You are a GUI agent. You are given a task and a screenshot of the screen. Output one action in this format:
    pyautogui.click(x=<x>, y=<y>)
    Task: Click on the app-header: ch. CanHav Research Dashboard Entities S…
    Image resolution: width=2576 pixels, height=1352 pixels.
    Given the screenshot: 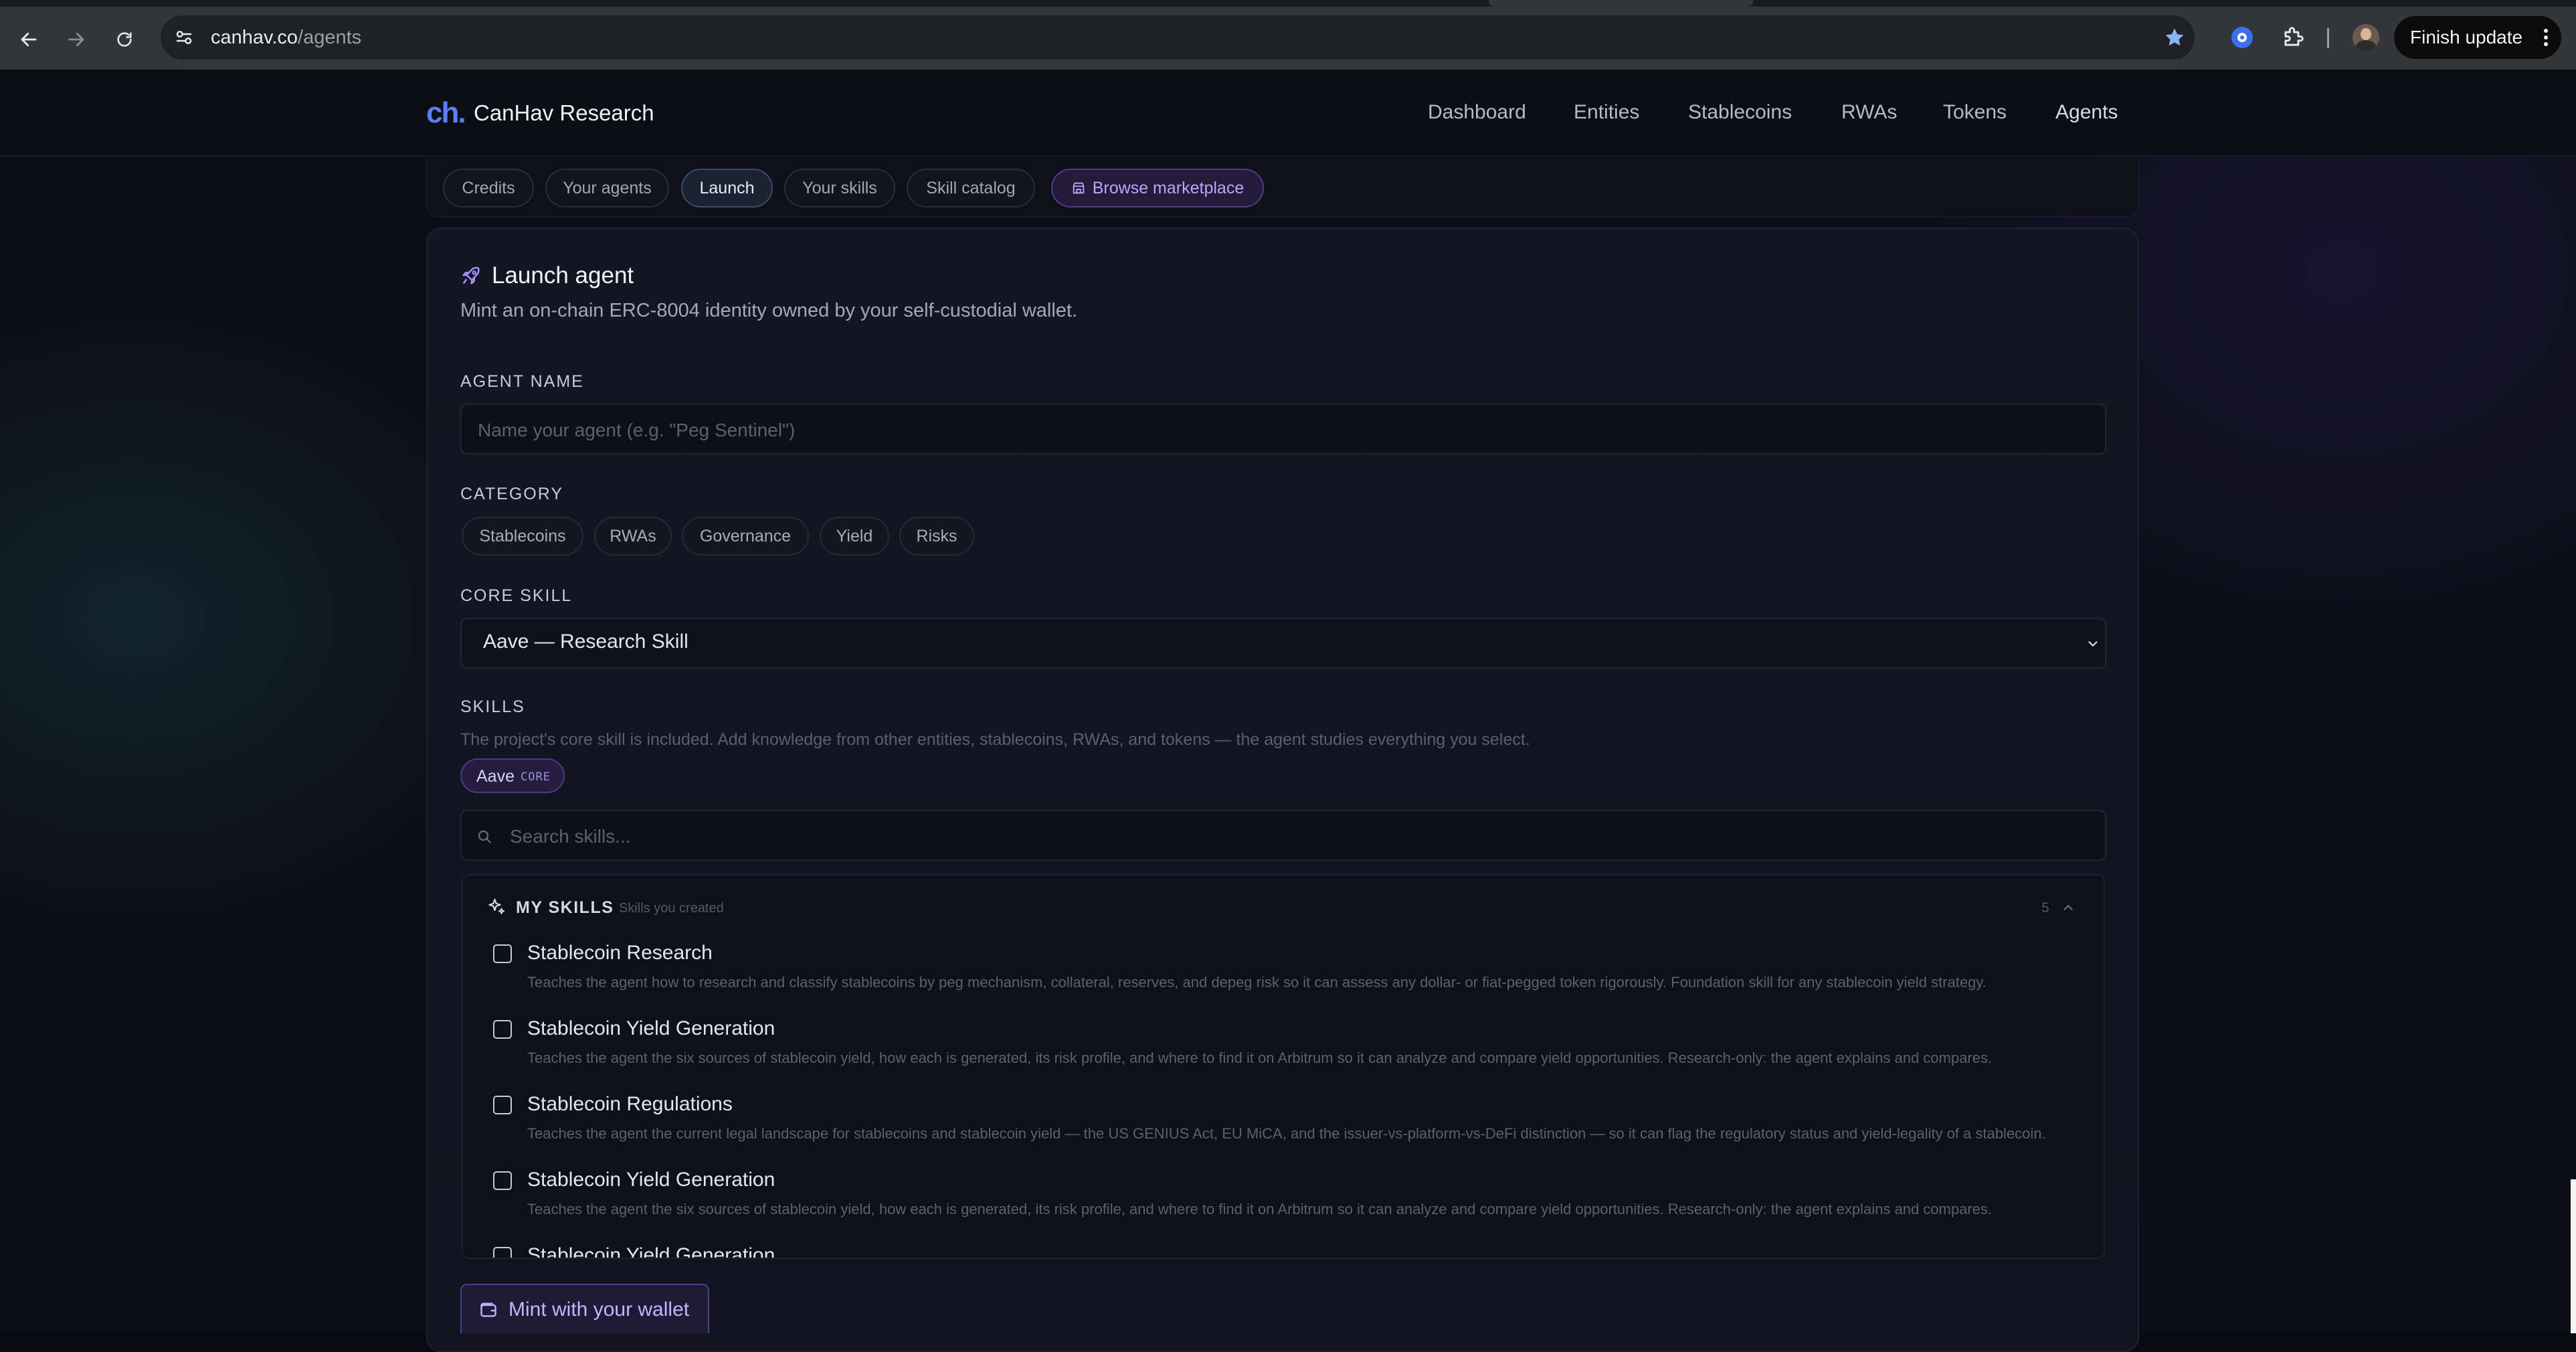 What is the action you would take?
    pyautogui.click(x=1288, y=114)
    